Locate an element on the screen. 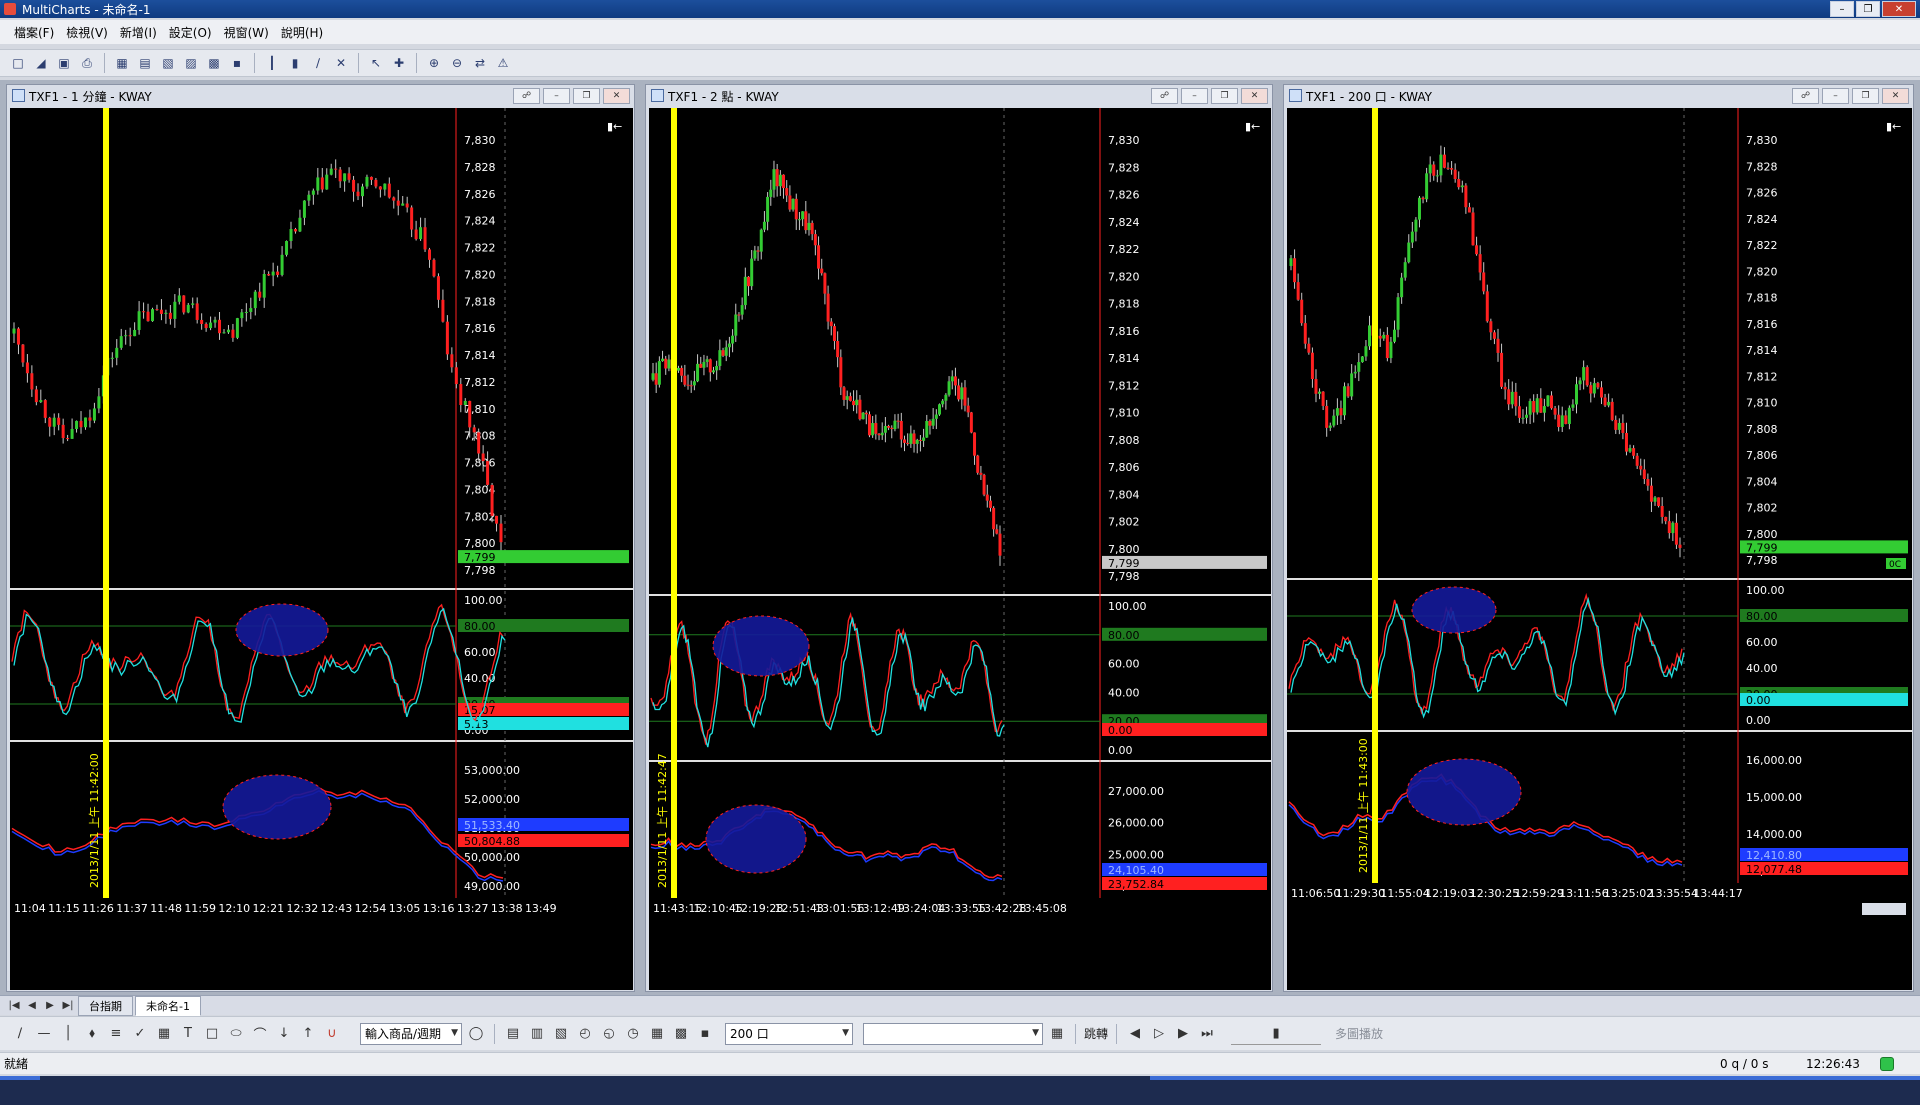  play-icon: ▷ is located at coordinates (1159, 1034).